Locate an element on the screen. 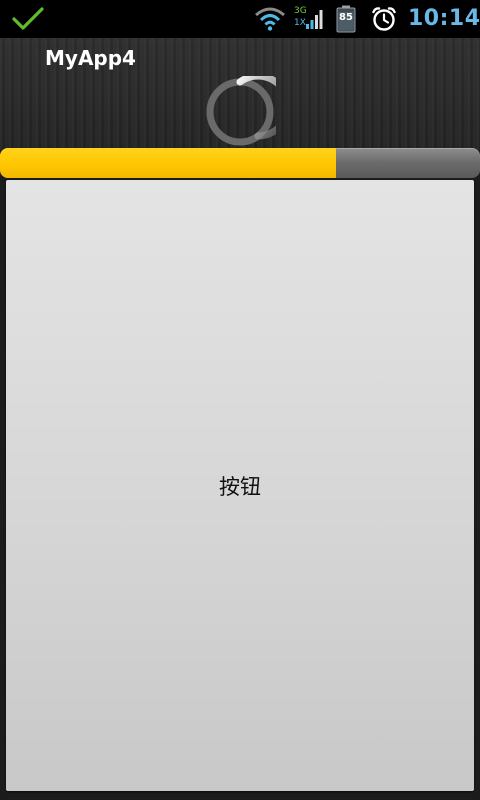 The image size is (480, 800). title-bar: MyApp4 is located at coordinates (240, 94).